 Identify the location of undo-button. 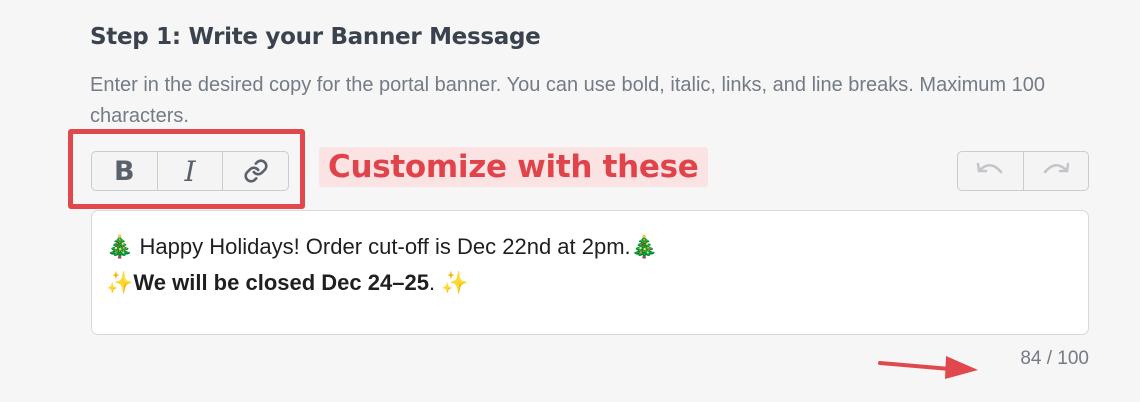
(991, 171).